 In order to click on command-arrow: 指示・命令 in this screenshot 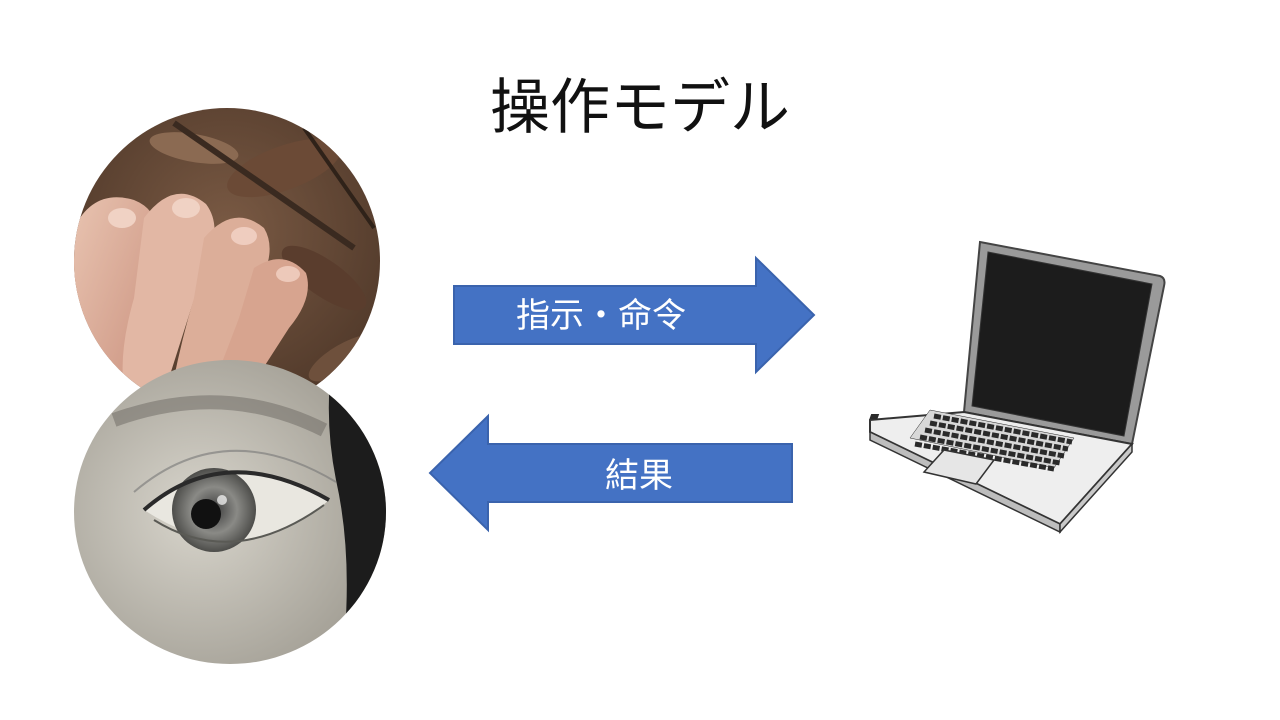, I will do `click(633, 315)`.